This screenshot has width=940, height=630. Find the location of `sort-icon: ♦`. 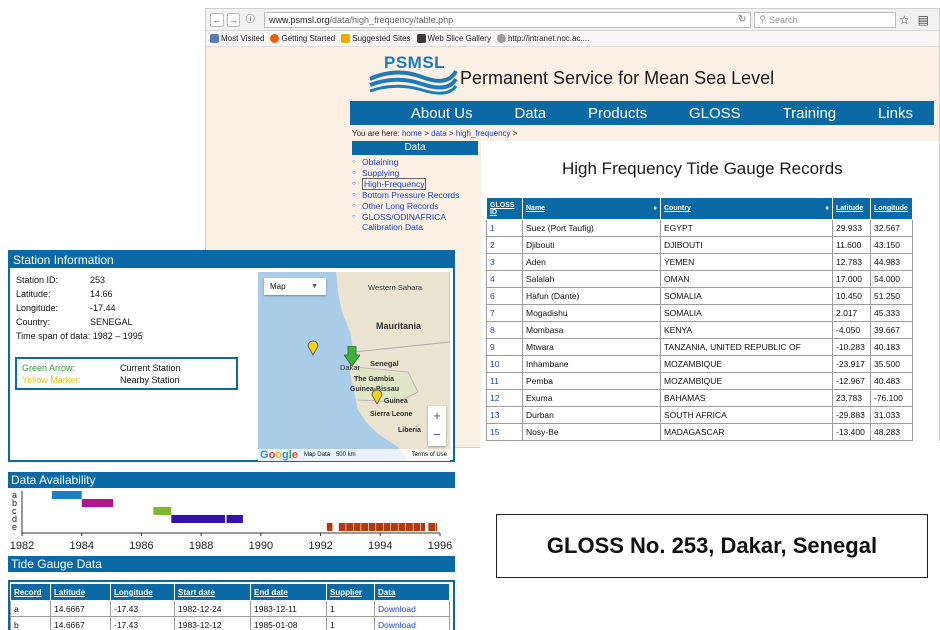

sort-icon: ♦ is located at coordinates (827, 208).